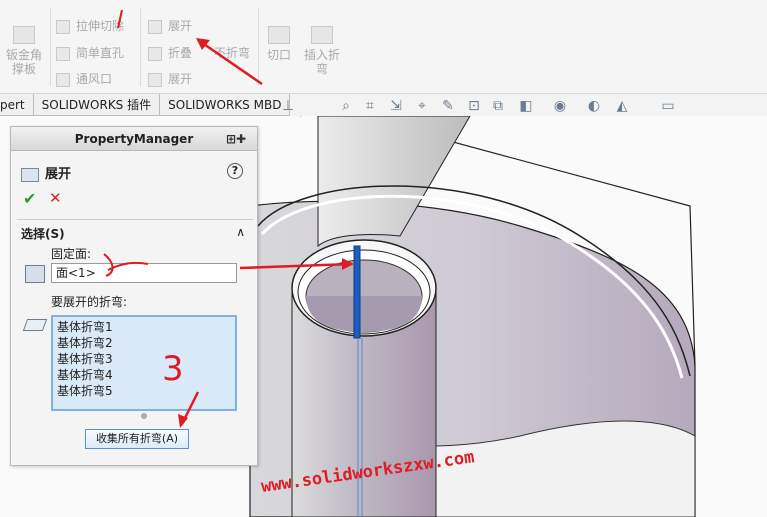  What do you see at coordinates (348, 264) in the screenshot?
I see `annotation-arrowhead` at bounding box center [348, 264].